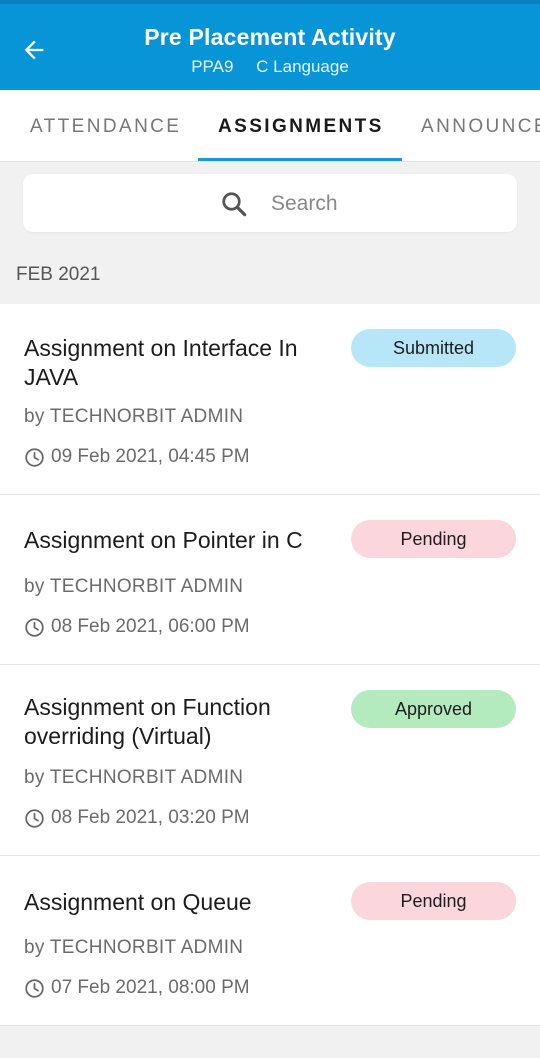 This screenshot has height=1058, width=540. Describe the element at coordinates (270, 37) in the screenshot. I see `page-title: Pre Placement Activity` at that location.